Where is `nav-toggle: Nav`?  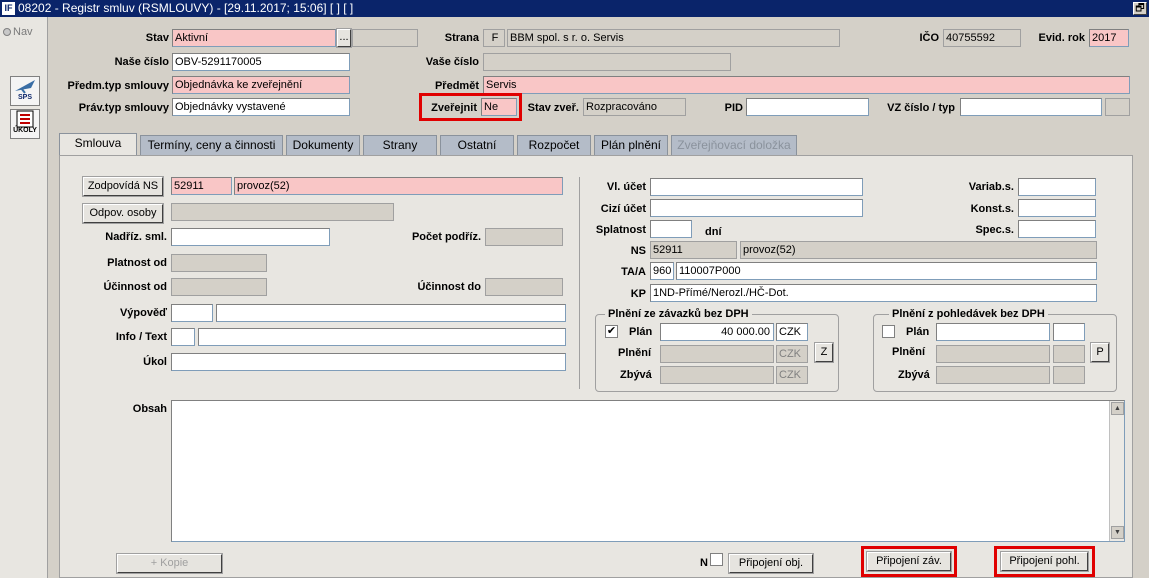
nav-toggle: Nav is located at coordinates (18, 32).